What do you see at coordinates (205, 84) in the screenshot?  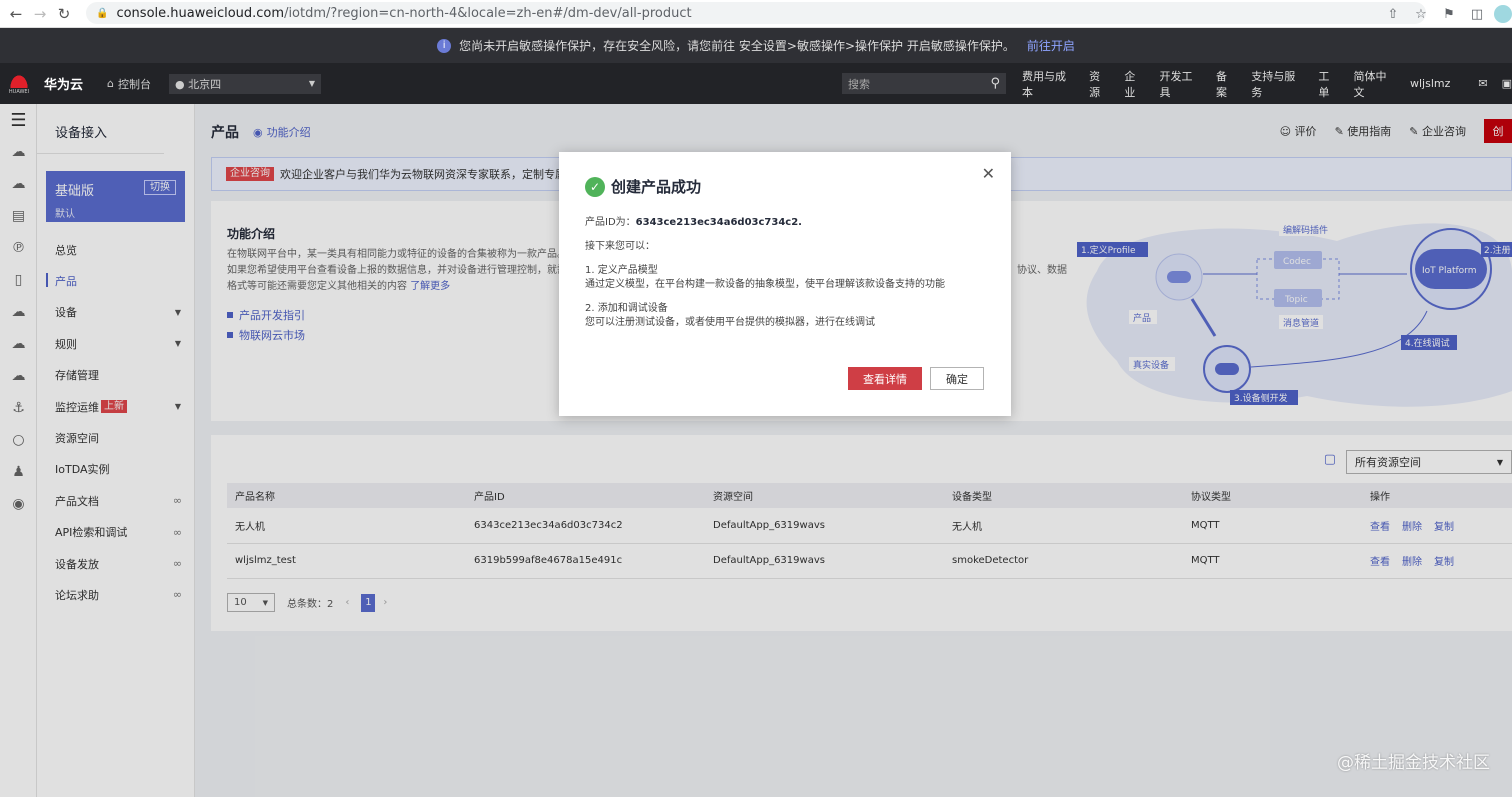 I see `region-label: 北京四` at bounding box center [205, 84].